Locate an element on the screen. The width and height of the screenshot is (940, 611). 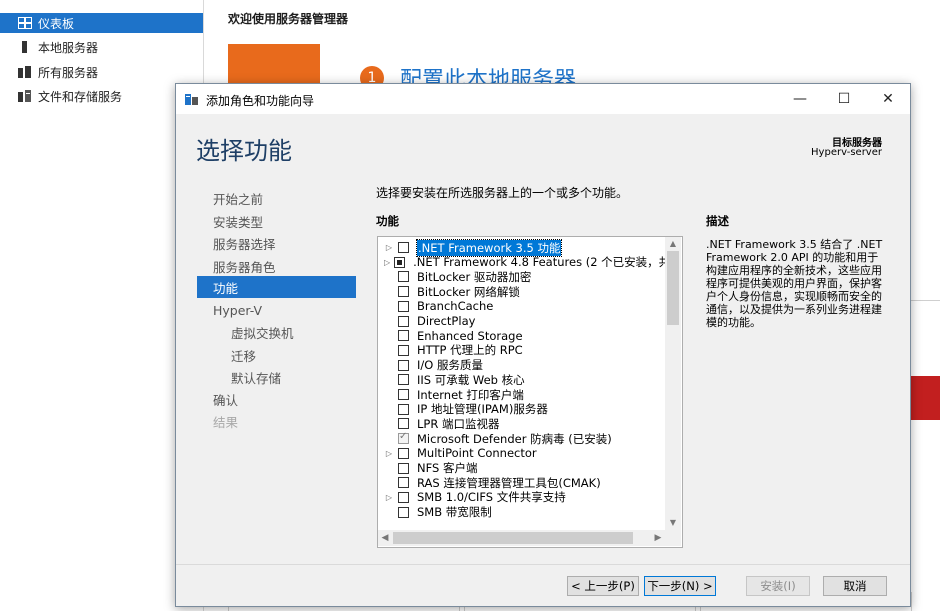
step-migration: 迁移 is located at coordinates (276, 355).